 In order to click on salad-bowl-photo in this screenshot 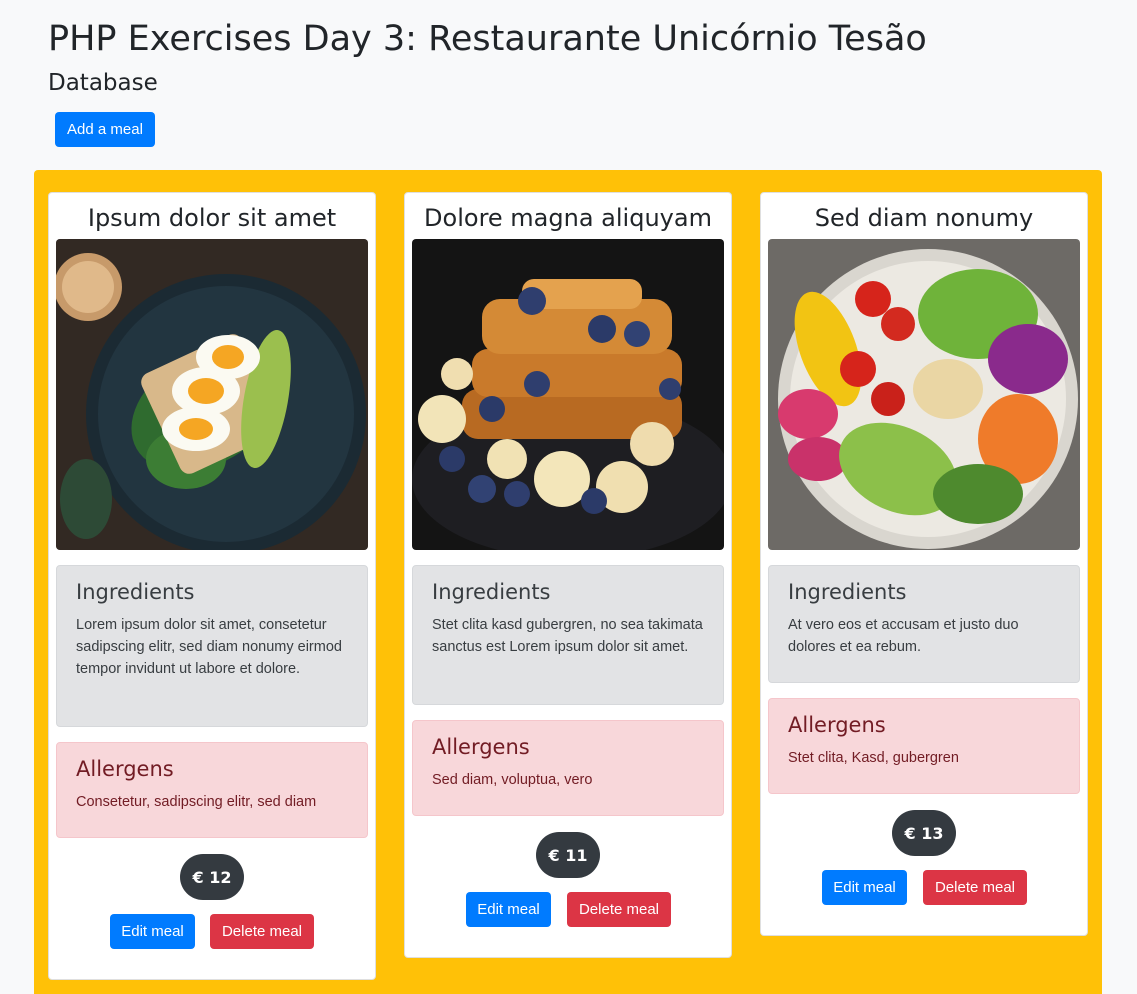, I will do `click(924, 394)`.